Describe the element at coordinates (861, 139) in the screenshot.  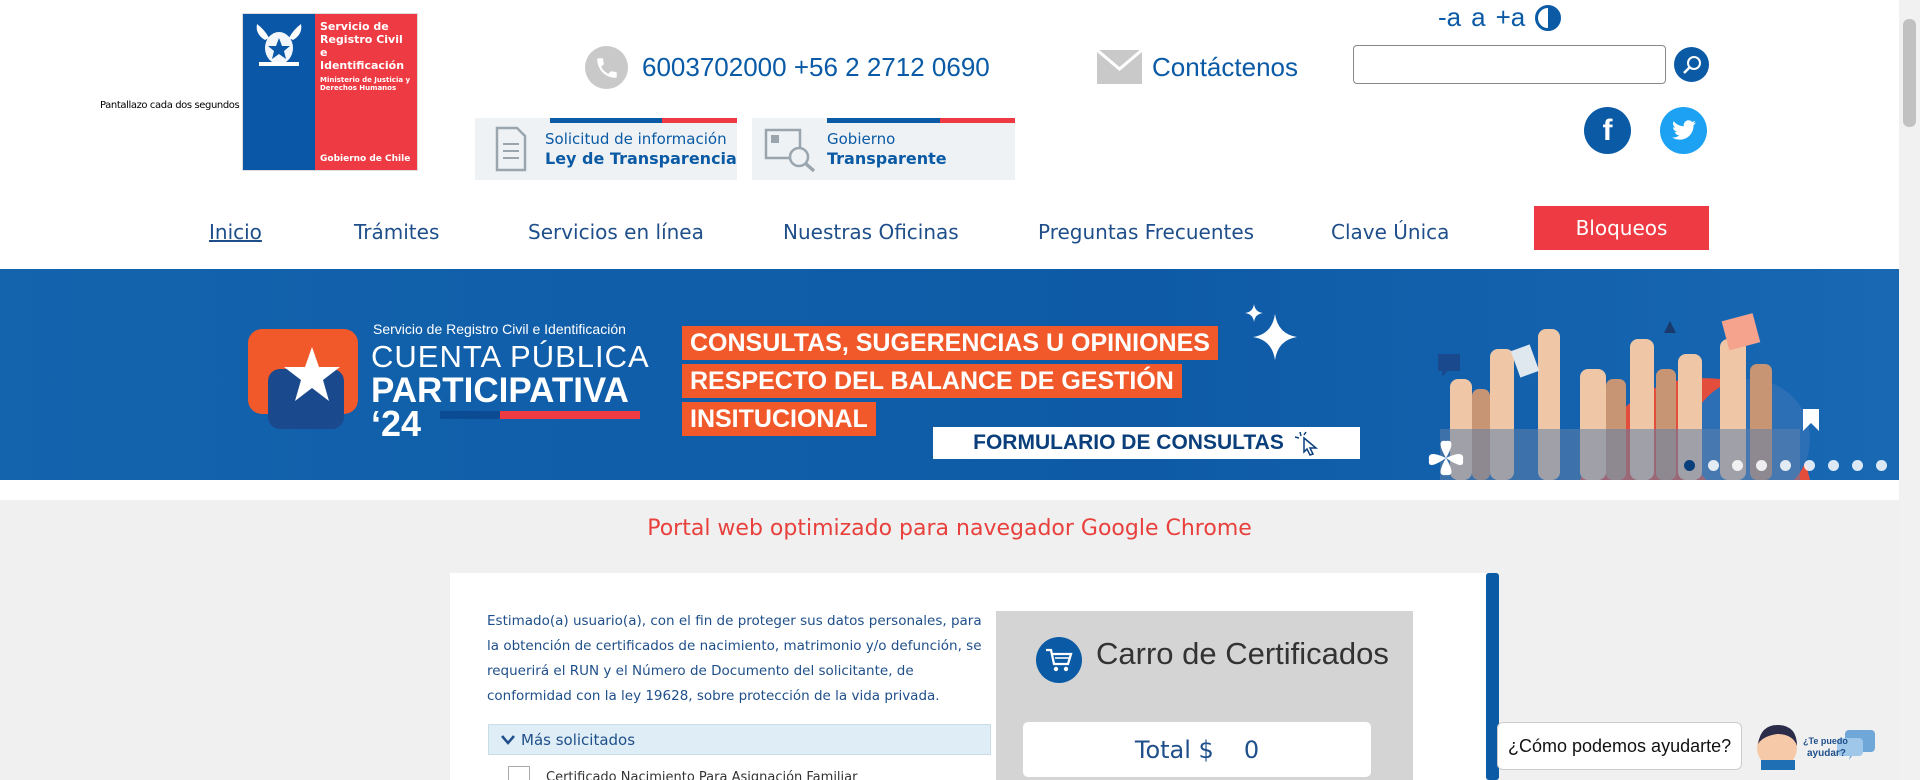
I see `gov-line1: Gobierno` at that location.